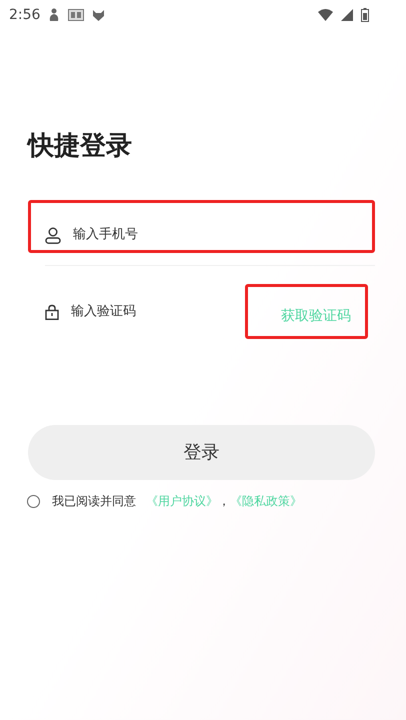 This screenshot has height=720, width=406. Describe the element at coordinates (24, 15) in the screenshot. I see `status-time: 2:56` at that location.